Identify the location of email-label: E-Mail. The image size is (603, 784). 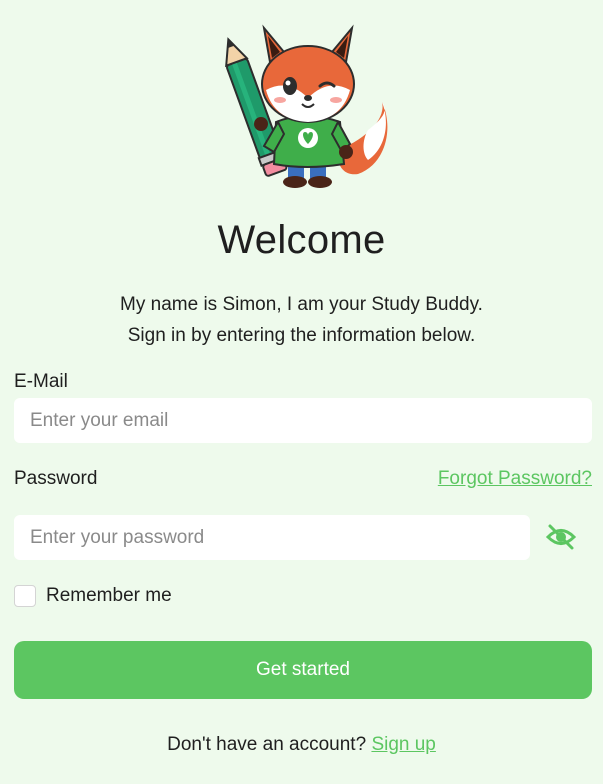
(41, 381).